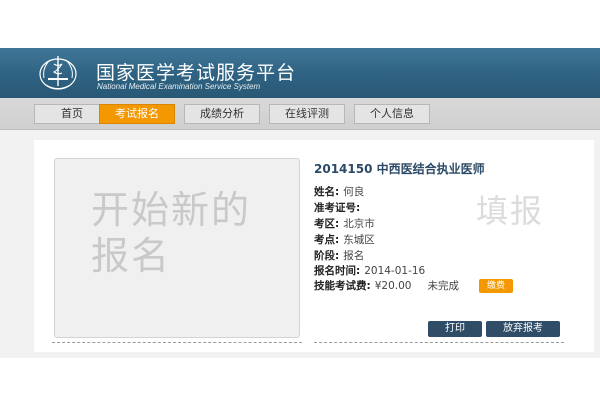 The width and height of the screenshot is (600, 400). Describe the element at coordinates (392, 114) in the screenshot. I see `nav-personal-info: 个人信息` at that location.